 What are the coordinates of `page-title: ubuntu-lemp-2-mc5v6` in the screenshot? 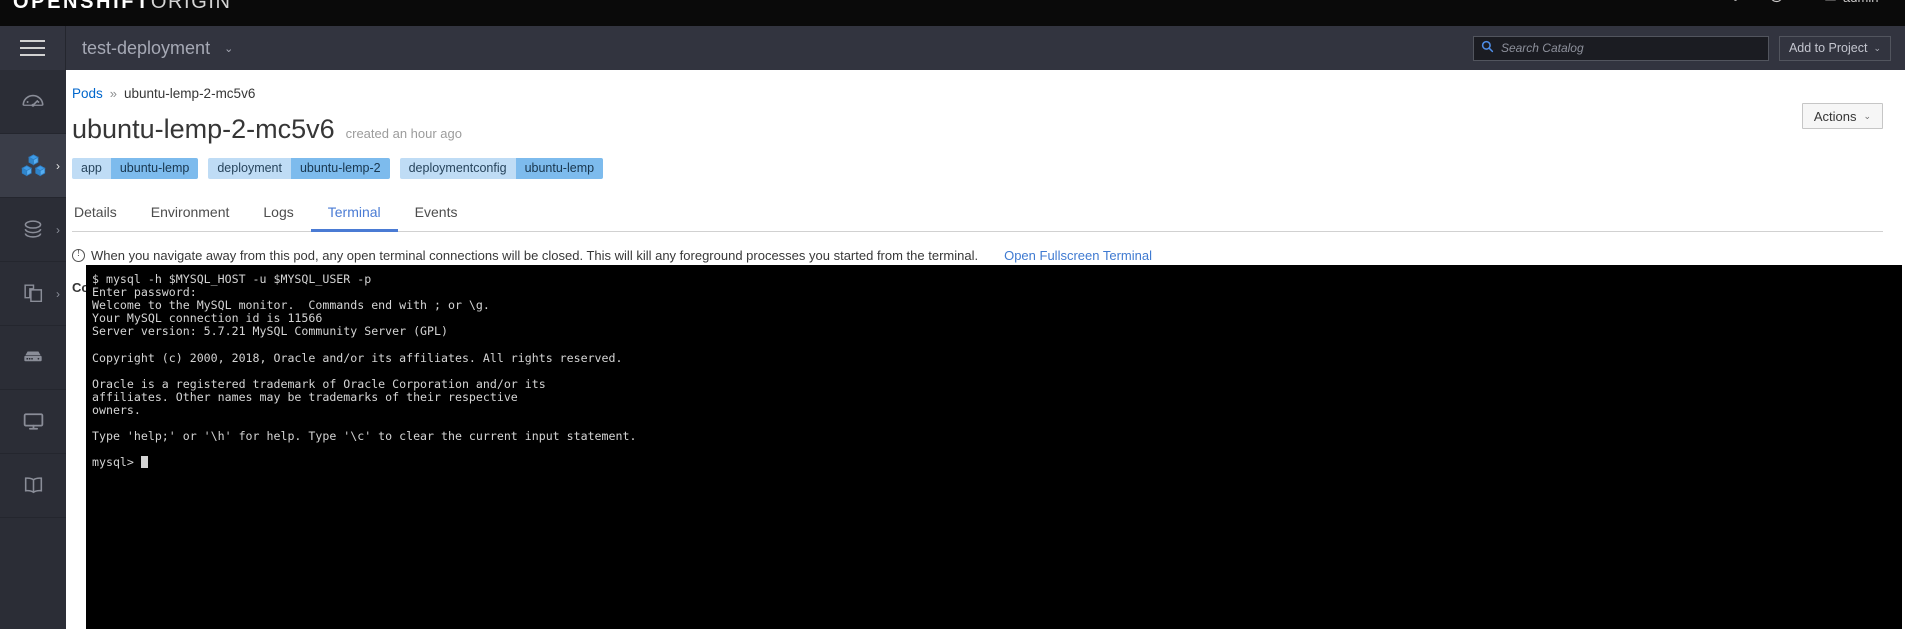 It's located at (203, 129).